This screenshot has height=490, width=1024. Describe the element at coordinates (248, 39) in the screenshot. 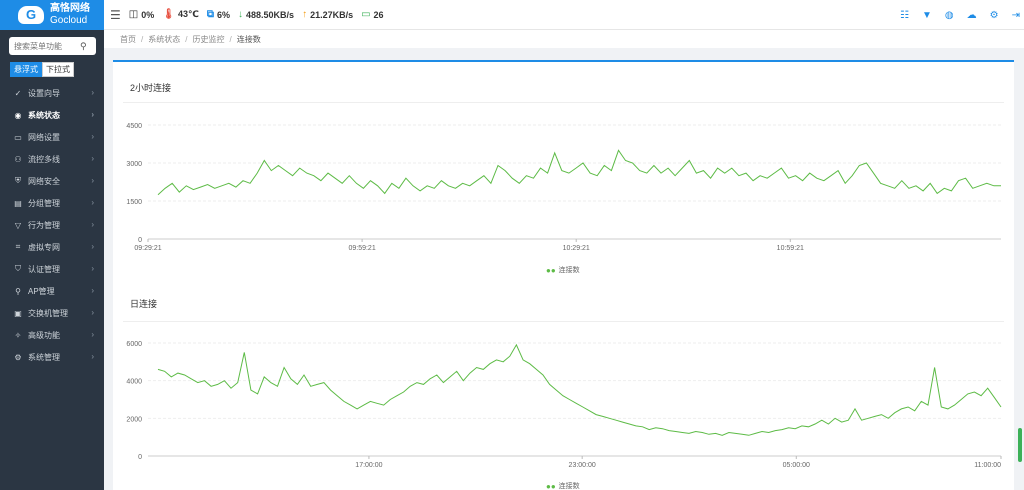

I see `breadcrumb-current: 连接数` at that location.